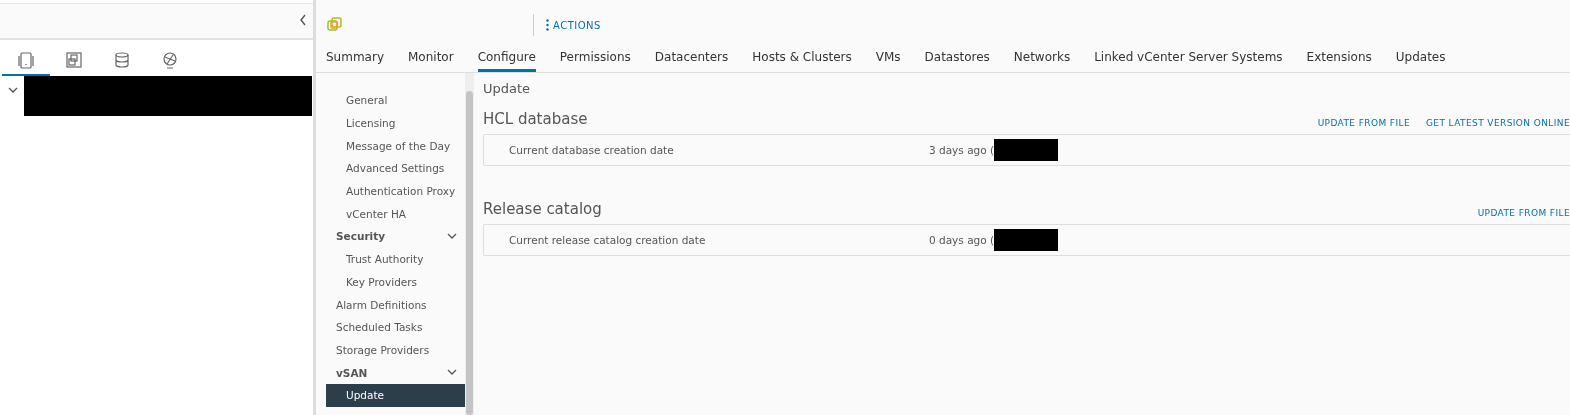 This screenshot has height=415, width=1570. I want to click on nav-tab: Datastores, so click(957, 61).